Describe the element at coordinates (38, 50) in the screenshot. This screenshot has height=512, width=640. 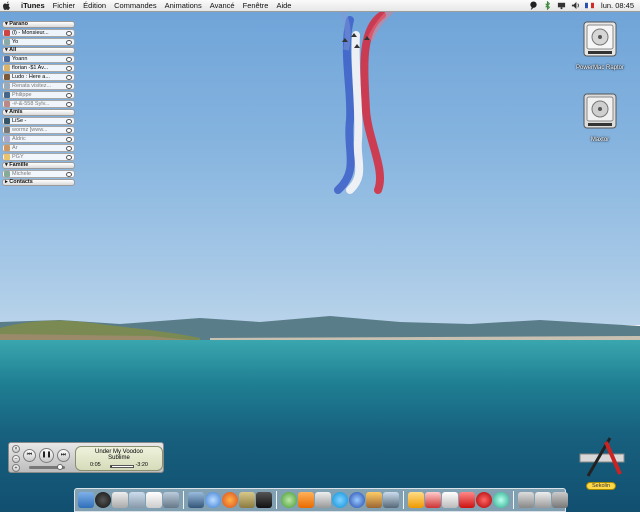
I see `group-all: ▾ All` at that location.